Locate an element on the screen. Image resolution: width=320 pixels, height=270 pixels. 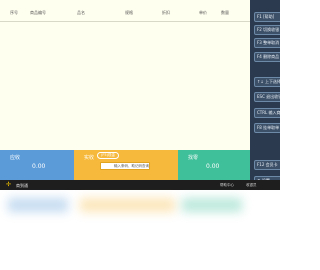
barcode-search-input: 输入条码、助记码查询 is located at coordinates (125, 166).